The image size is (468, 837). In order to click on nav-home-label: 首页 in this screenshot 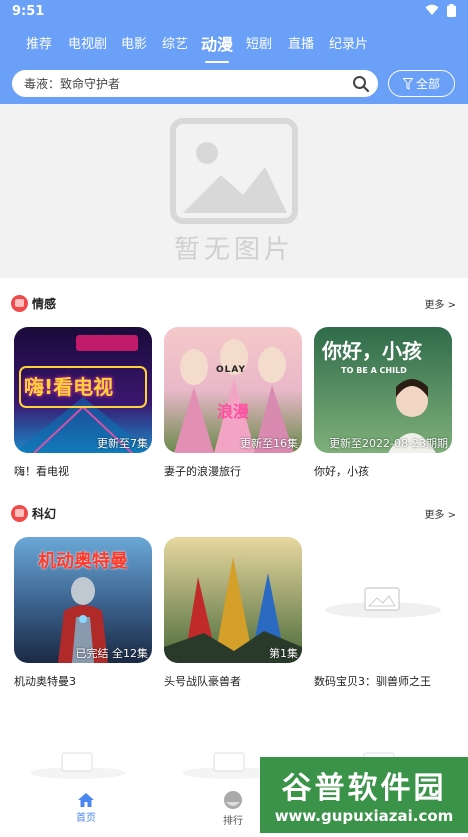, I will do `click(86, 818)`.